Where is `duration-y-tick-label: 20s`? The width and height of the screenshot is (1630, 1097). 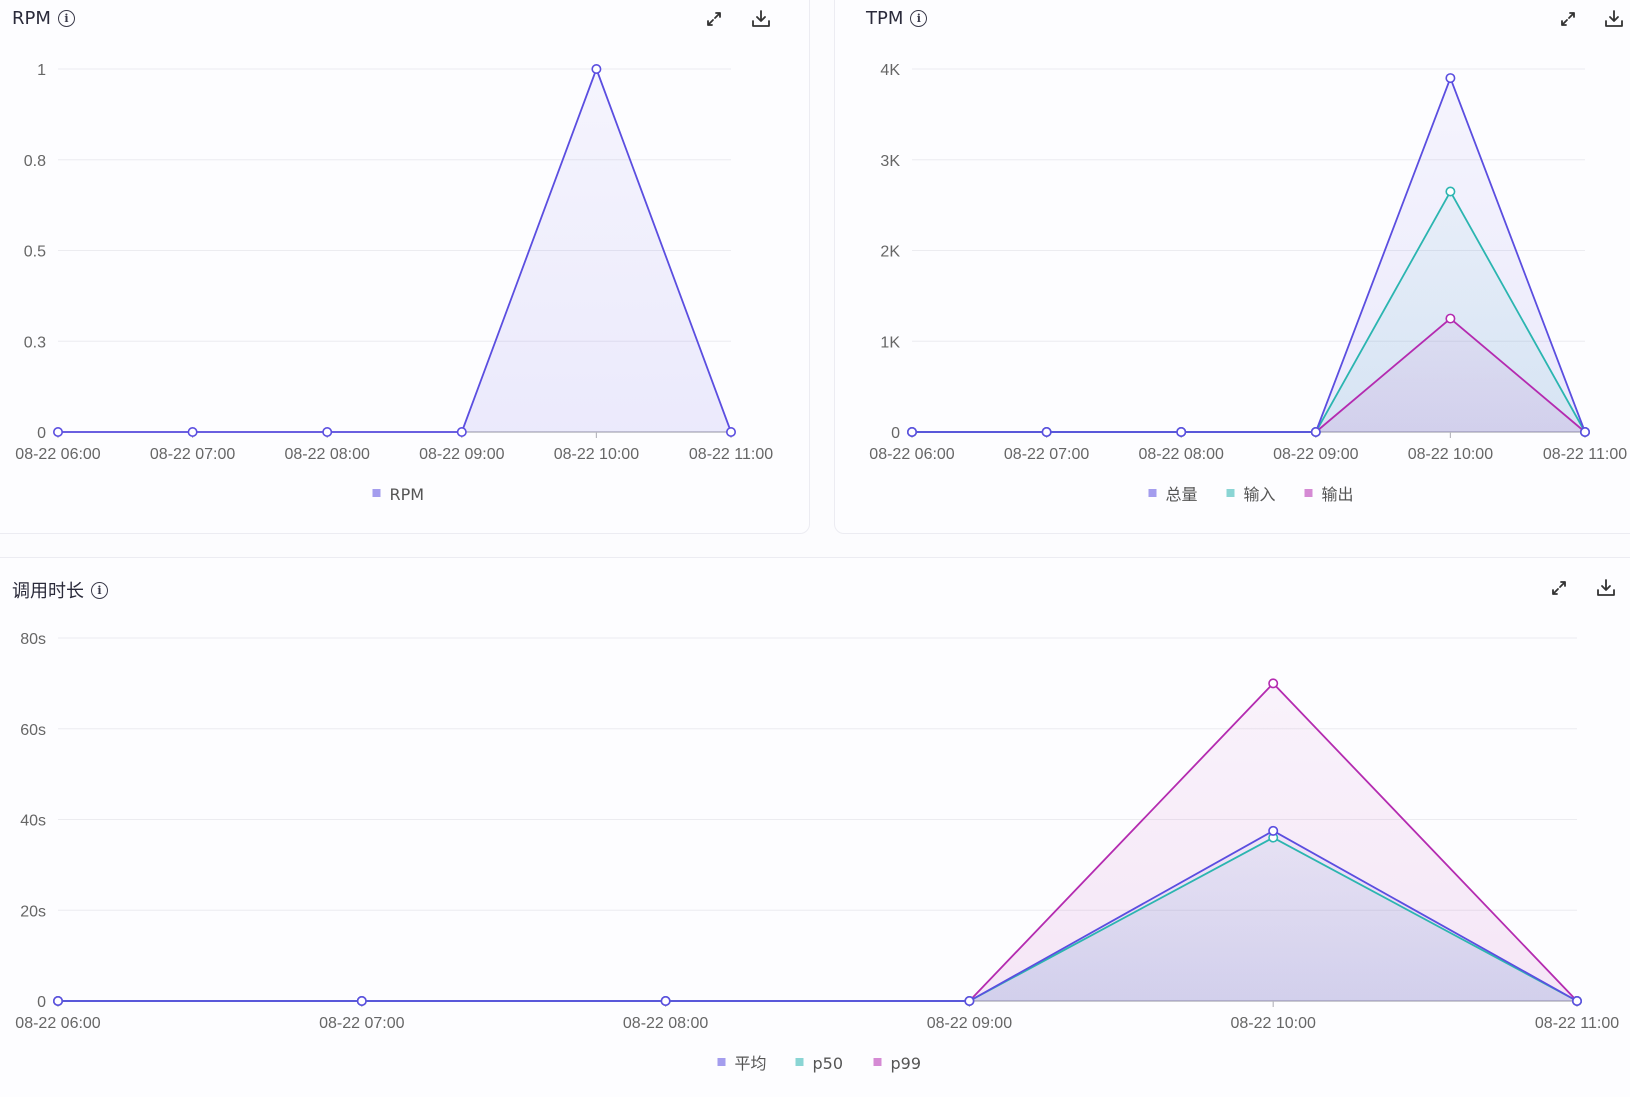 duration-y-tick-label: 20s is located at coordinates (33, 911).